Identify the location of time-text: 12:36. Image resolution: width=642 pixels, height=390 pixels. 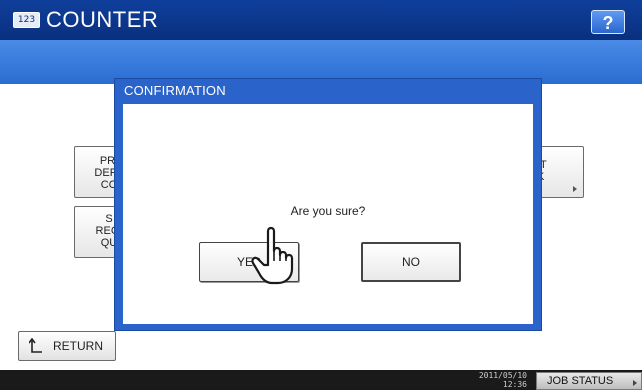
(514, 384).